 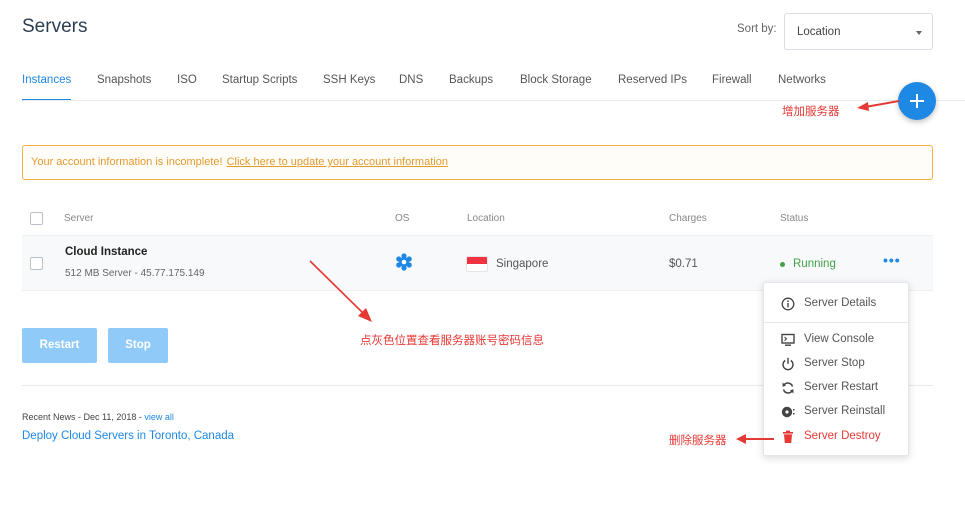 I want to click on stop-button: Stop, so click(x=138, y=345).